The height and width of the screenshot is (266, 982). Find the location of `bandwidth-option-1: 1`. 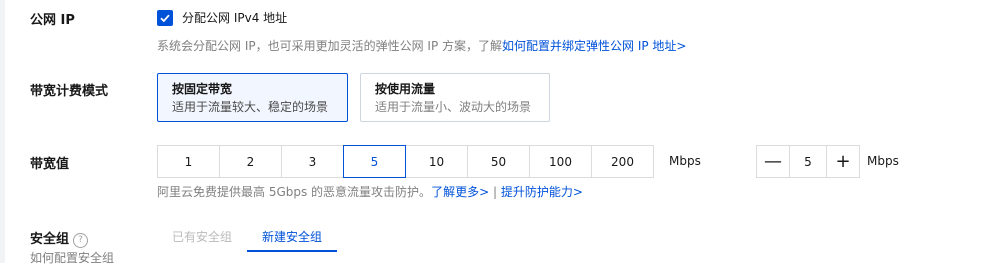

bandwidth-option-1: 1 is located at coordinates (188, 161).